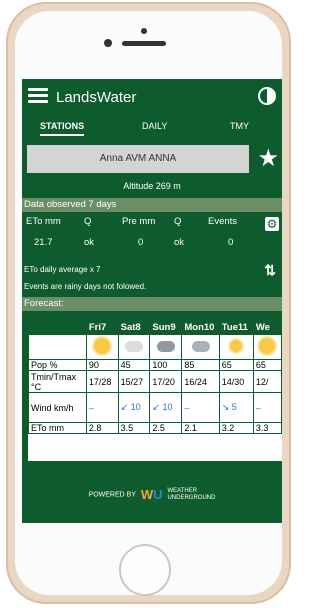 The width and height of the screenshot is (320, 608). Describe the element at coordinates (223, 221) in the screenshot. I see `header-events: Events` at that location.